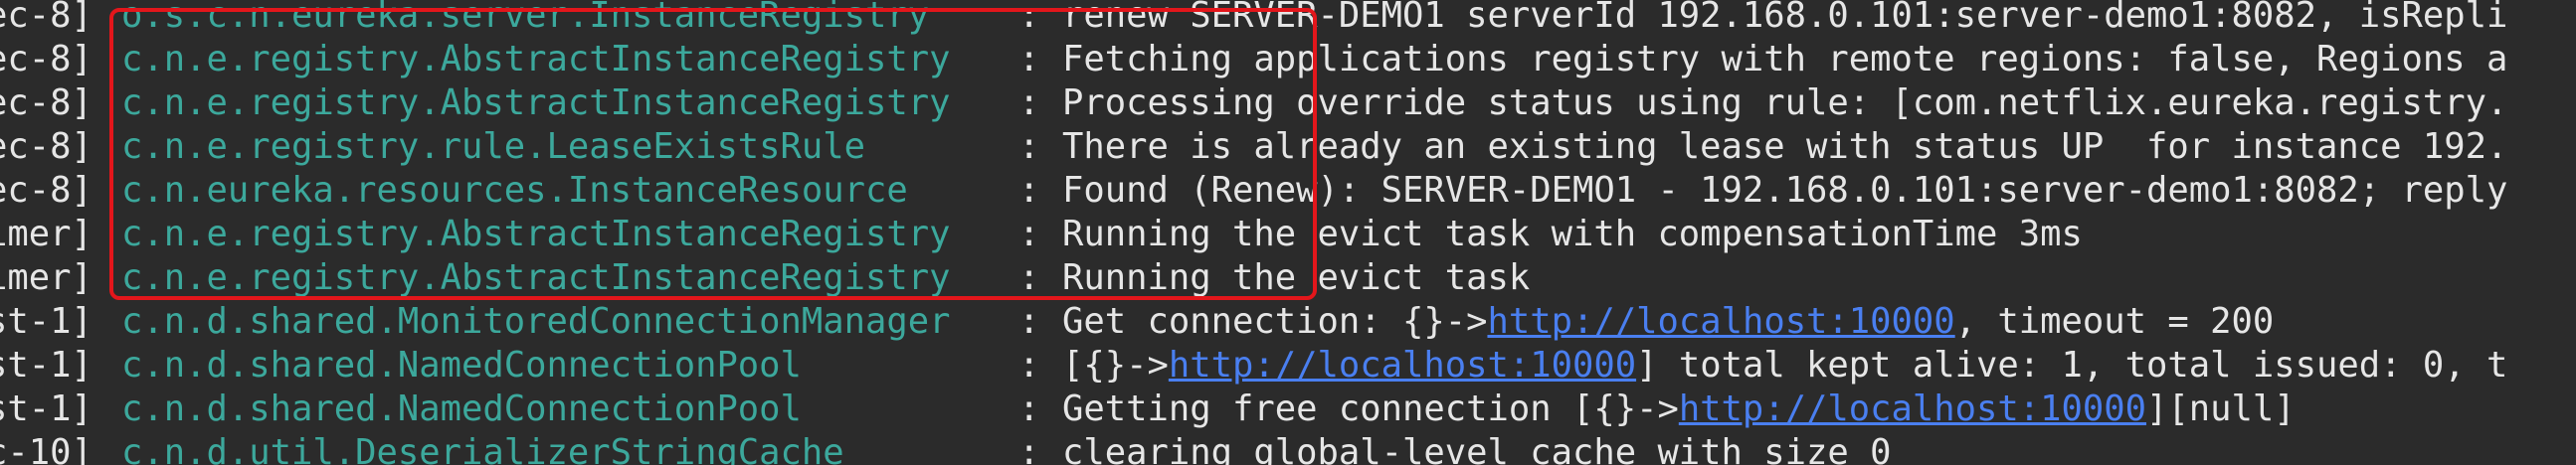 The width and height of the screenshot is (2576, 465). I want to click on logger-name: c.n.d.util.DeserializerStringCache, so click(482, 448).